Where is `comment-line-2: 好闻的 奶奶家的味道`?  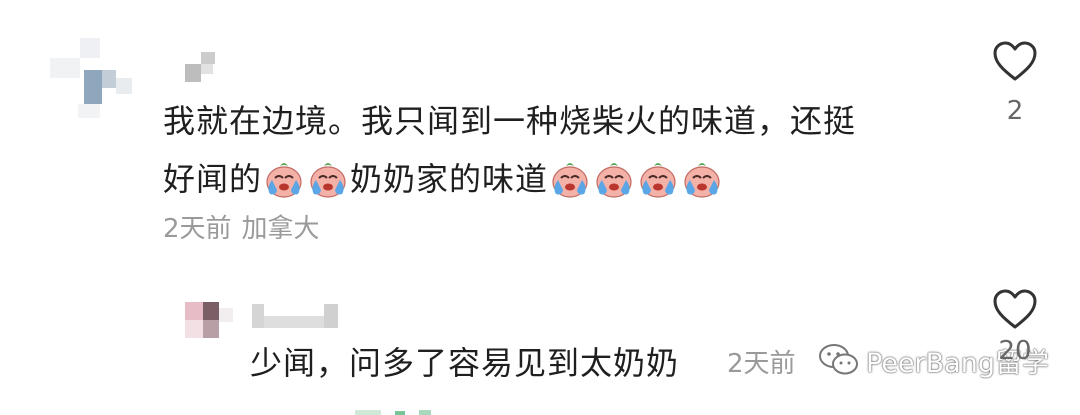 comment-line-2: 好闻的 奶奶家的味道 is located at coordinates (558, 179).